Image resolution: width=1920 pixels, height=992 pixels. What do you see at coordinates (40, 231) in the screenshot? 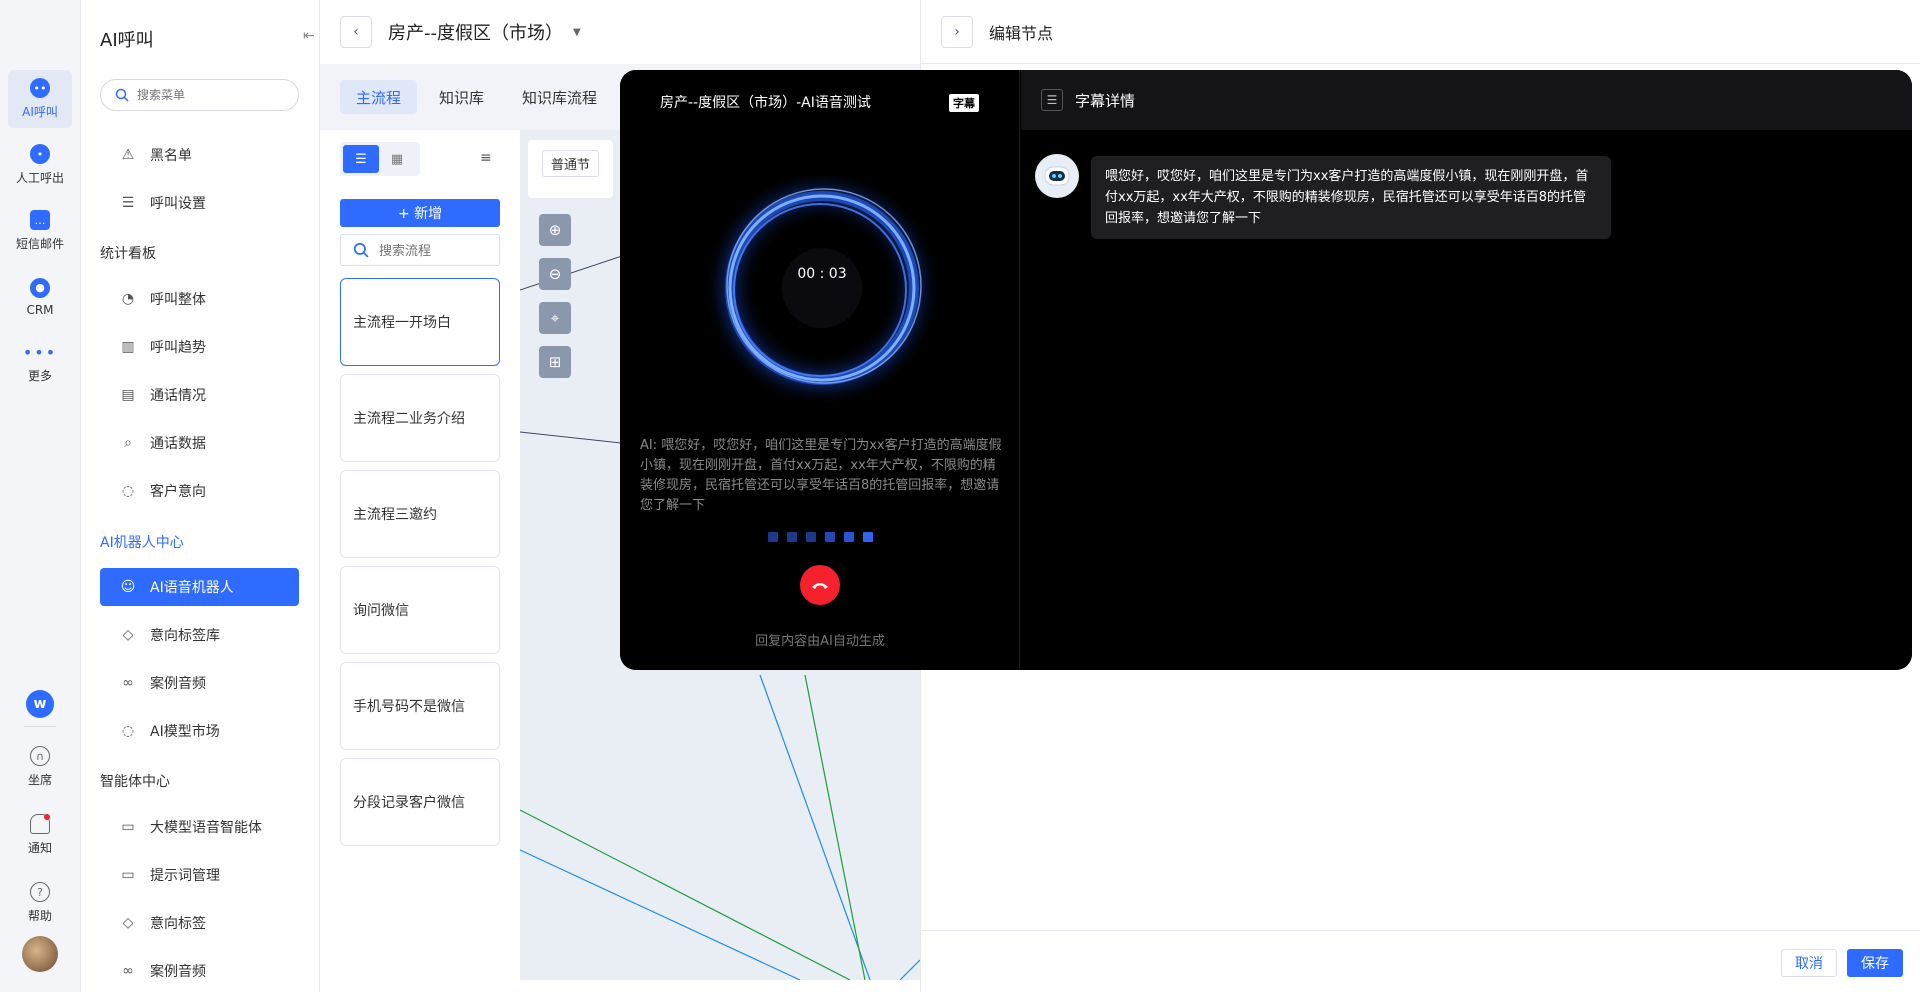
I see `rail-item-sms-mail: … 短信邮件` at bounding box center [40, 231].